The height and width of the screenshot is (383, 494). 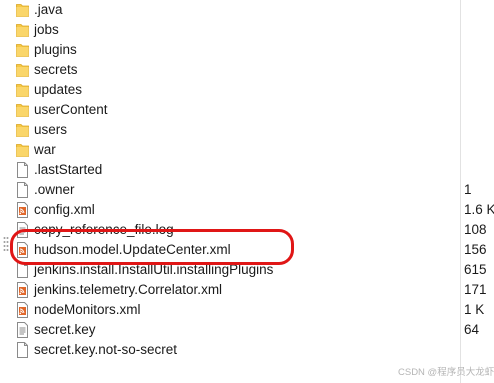 What do you see at coordinates (46, 29) in the screenshot?
I see `file-name: jobs` at bounding box center [46, 29].